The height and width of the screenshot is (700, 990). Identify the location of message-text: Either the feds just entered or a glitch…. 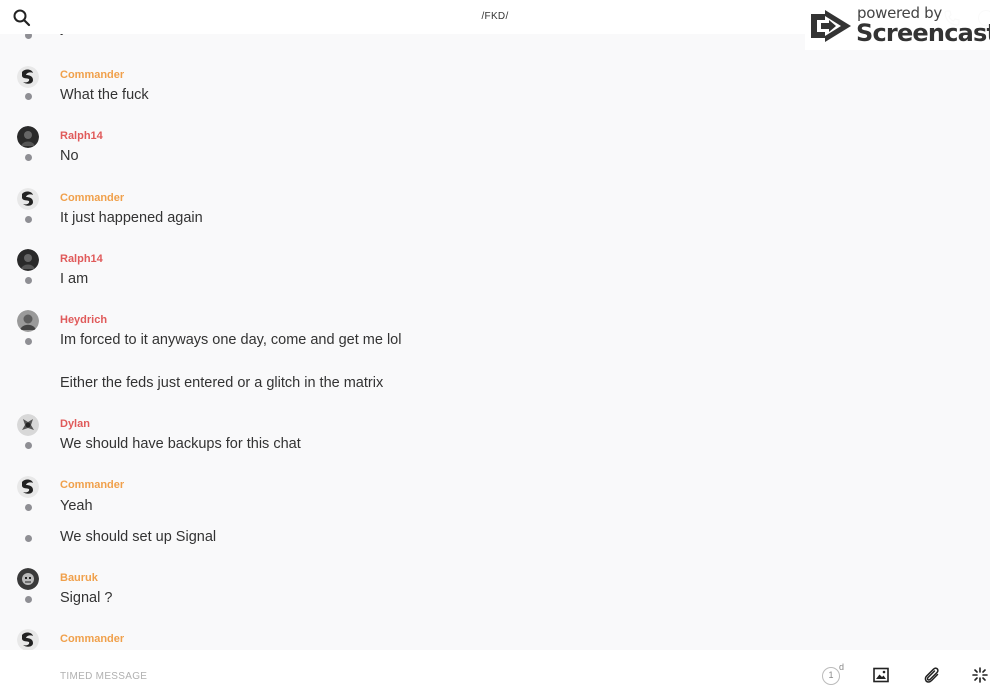
(222, 383).